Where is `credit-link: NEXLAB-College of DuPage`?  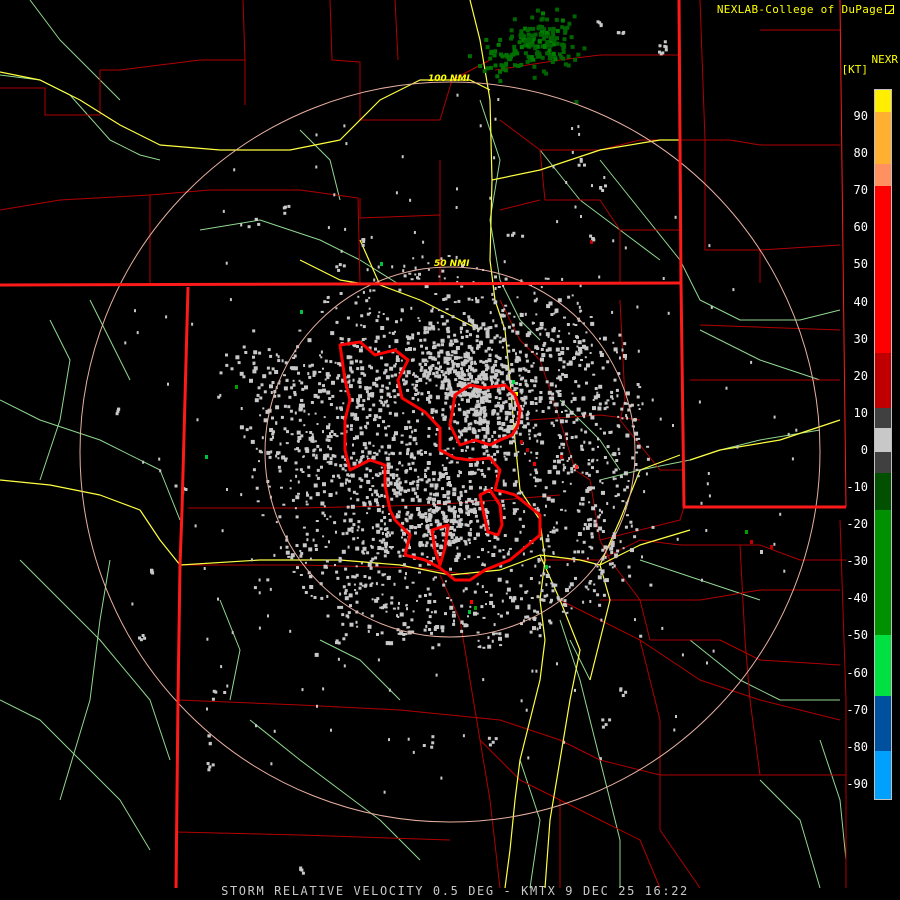 credit-link: NEXLAB-College of DuPage is located at coordinates (805, 9).